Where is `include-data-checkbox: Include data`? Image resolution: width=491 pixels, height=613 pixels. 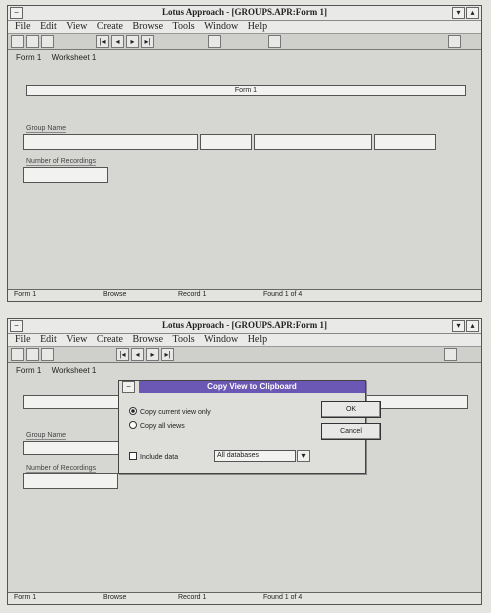 include-data-checkbox: Include data is located at coordinates (153, 456).